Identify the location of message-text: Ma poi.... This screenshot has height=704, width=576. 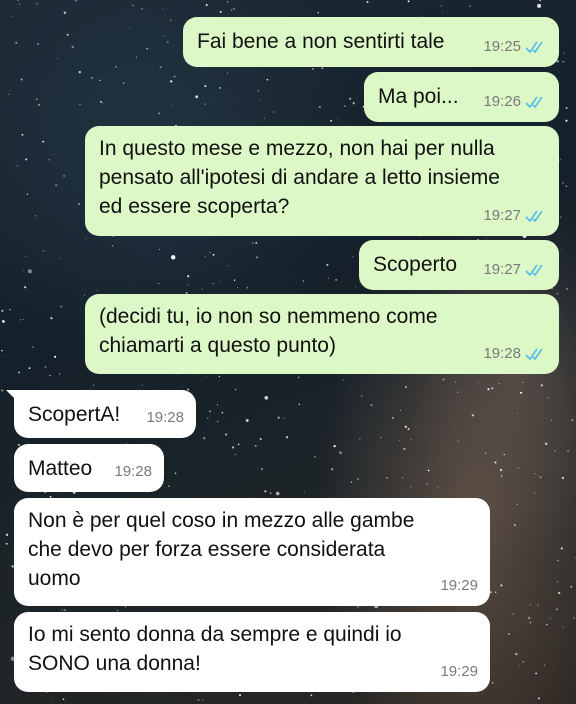
(418, 96).